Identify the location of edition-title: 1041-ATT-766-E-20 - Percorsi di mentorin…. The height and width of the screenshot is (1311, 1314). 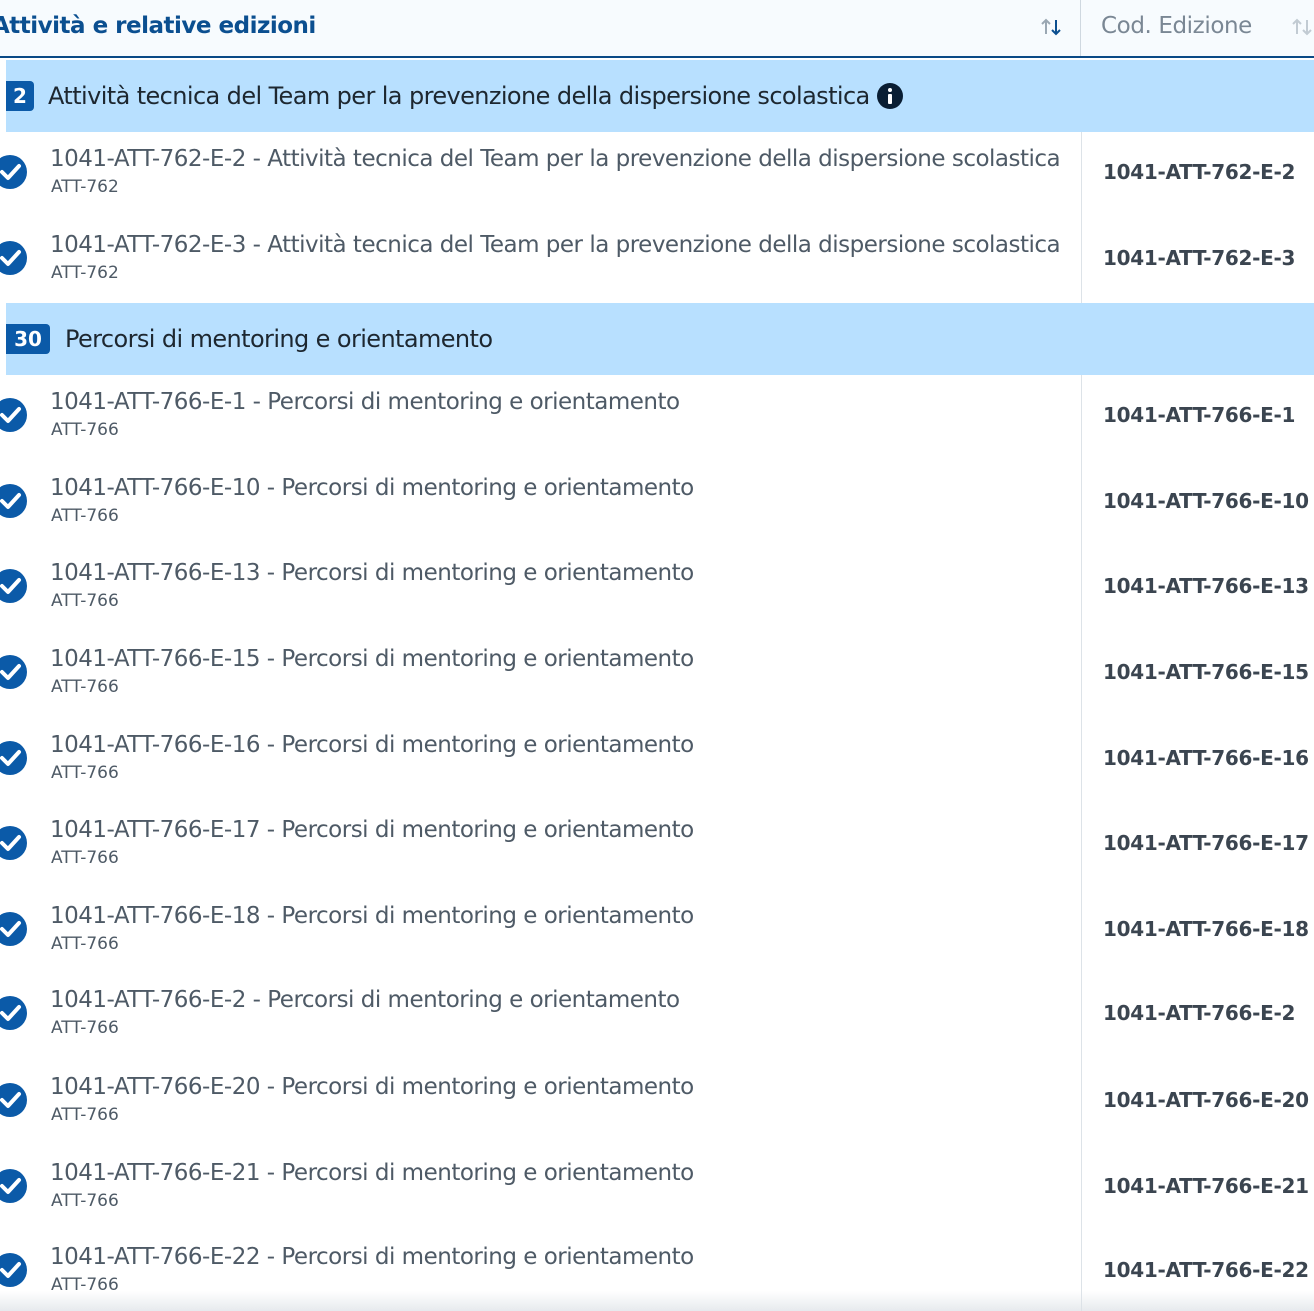
(372, 1087).